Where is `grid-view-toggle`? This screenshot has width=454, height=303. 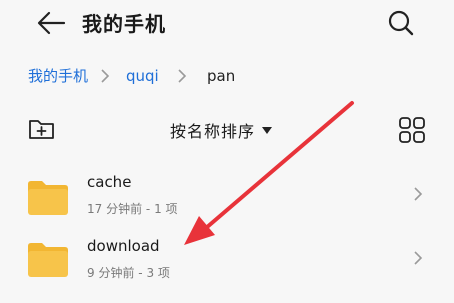
grid-view-toggle is located at coordinates (412, 130).